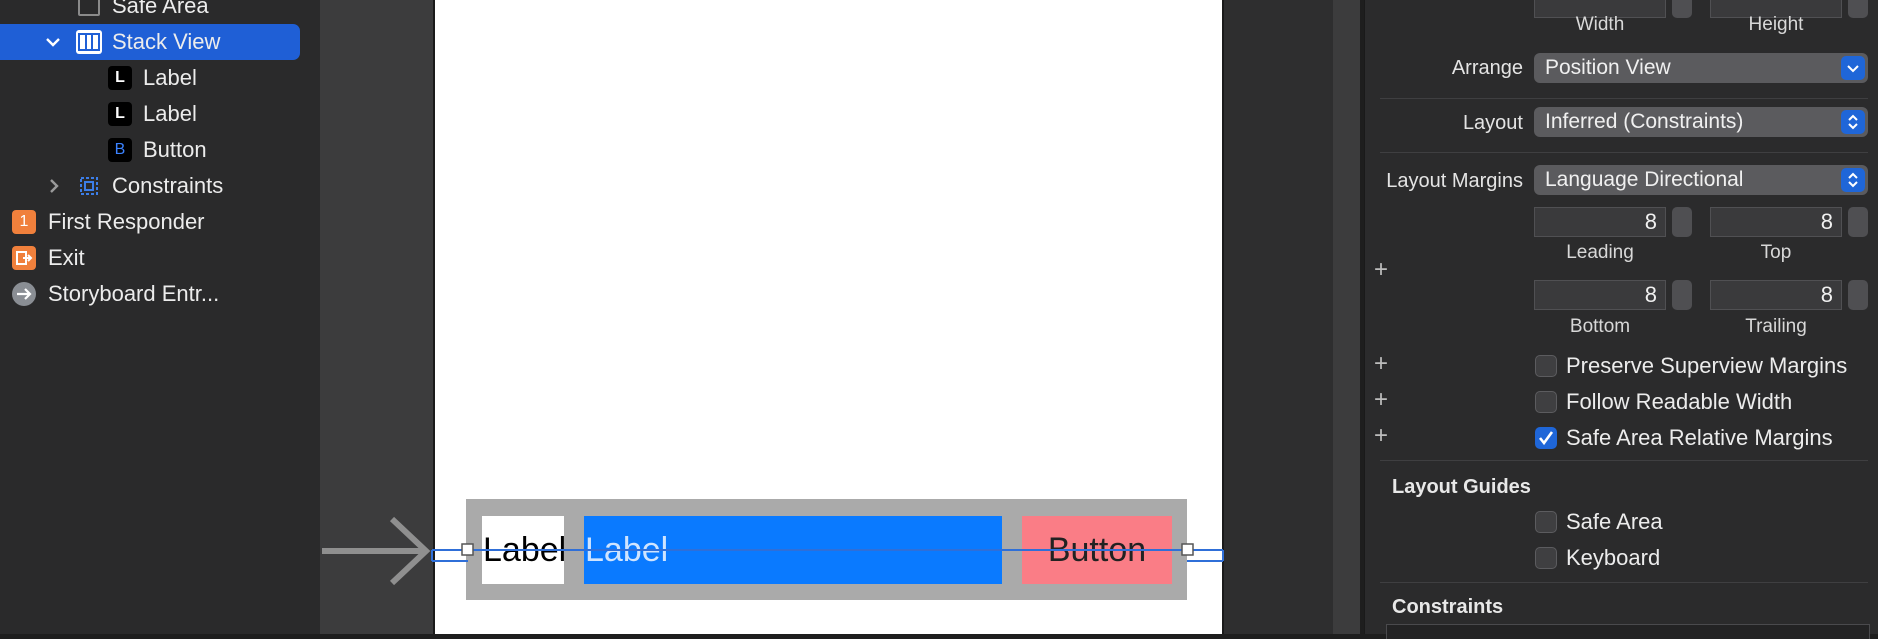 This screenshot has height=639, width=1878. What do you see at coordinates (24, 294) in the screenshot?
I see `storyboard-entry-icon` at bounding box center [24, 294].